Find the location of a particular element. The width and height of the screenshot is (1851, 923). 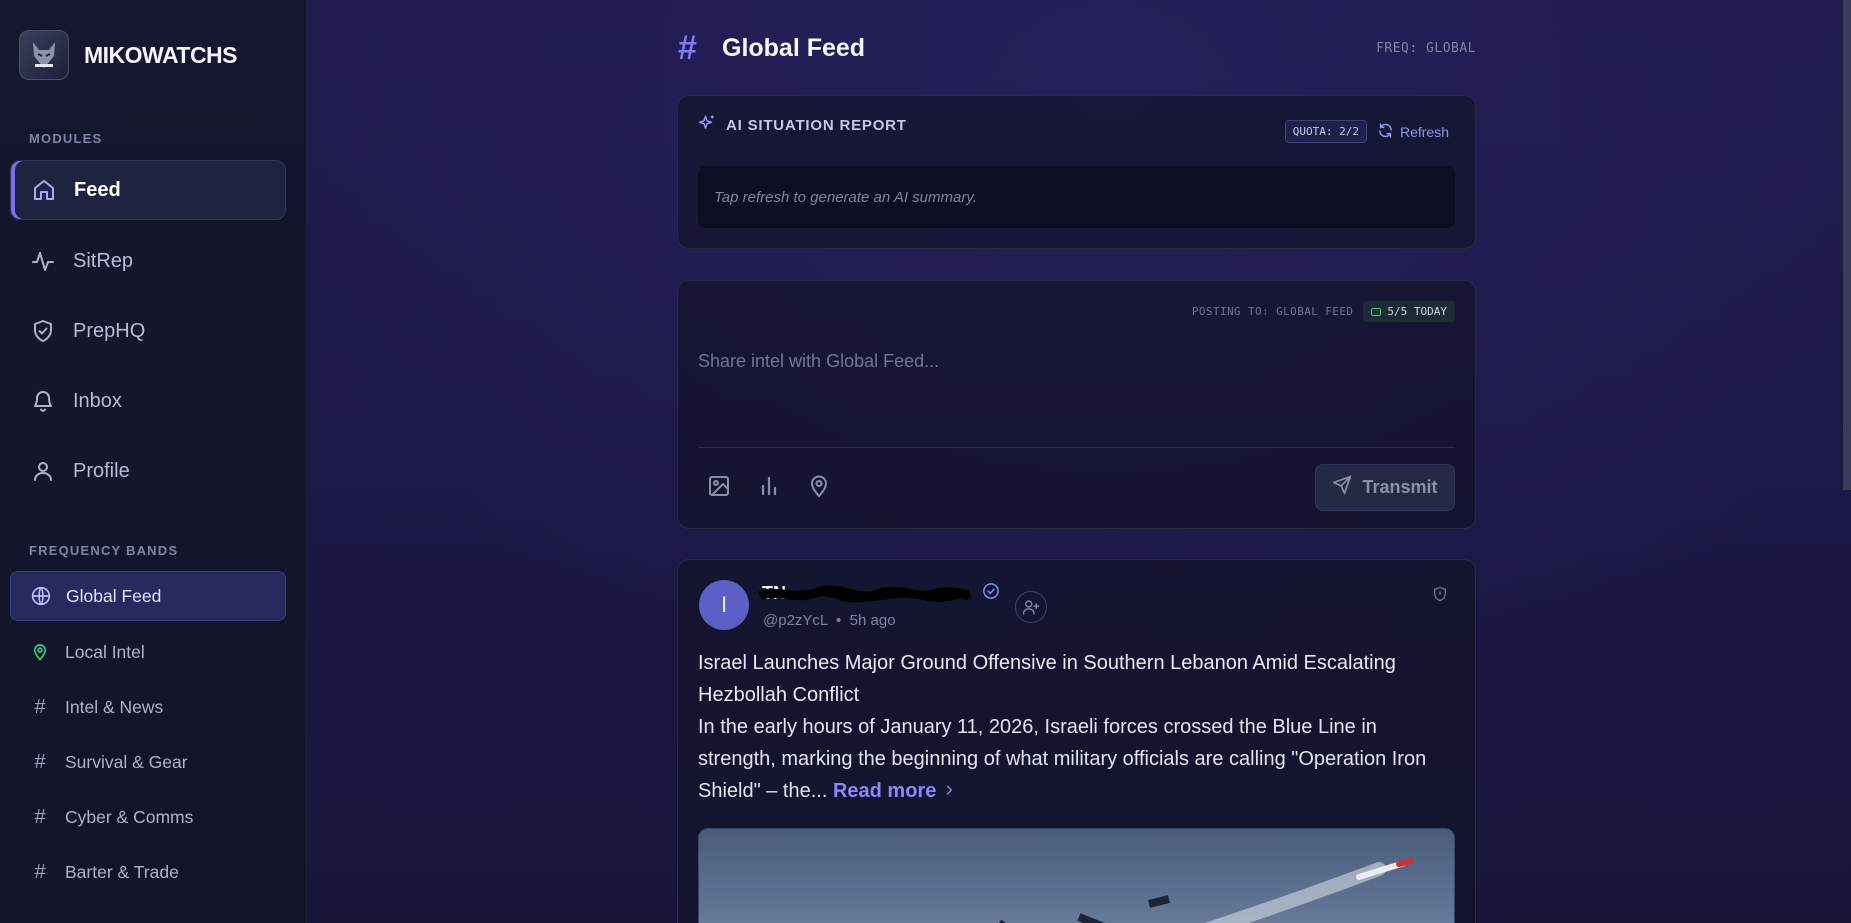

nav-item-label: Inbox is located at coordinates (97, 400).